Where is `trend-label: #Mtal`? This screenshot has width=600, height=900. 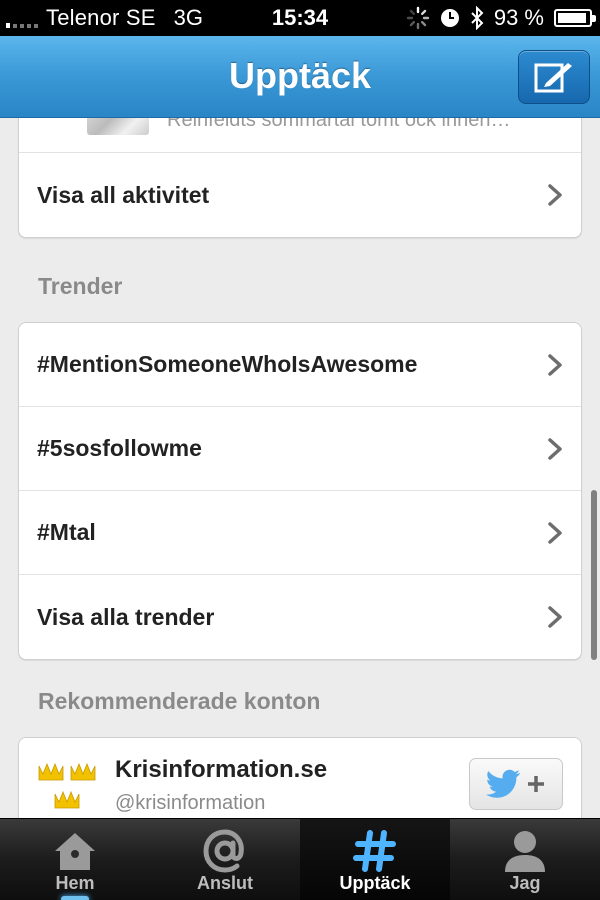
trend-label: #Mtal is located at coordinates (66, 532).